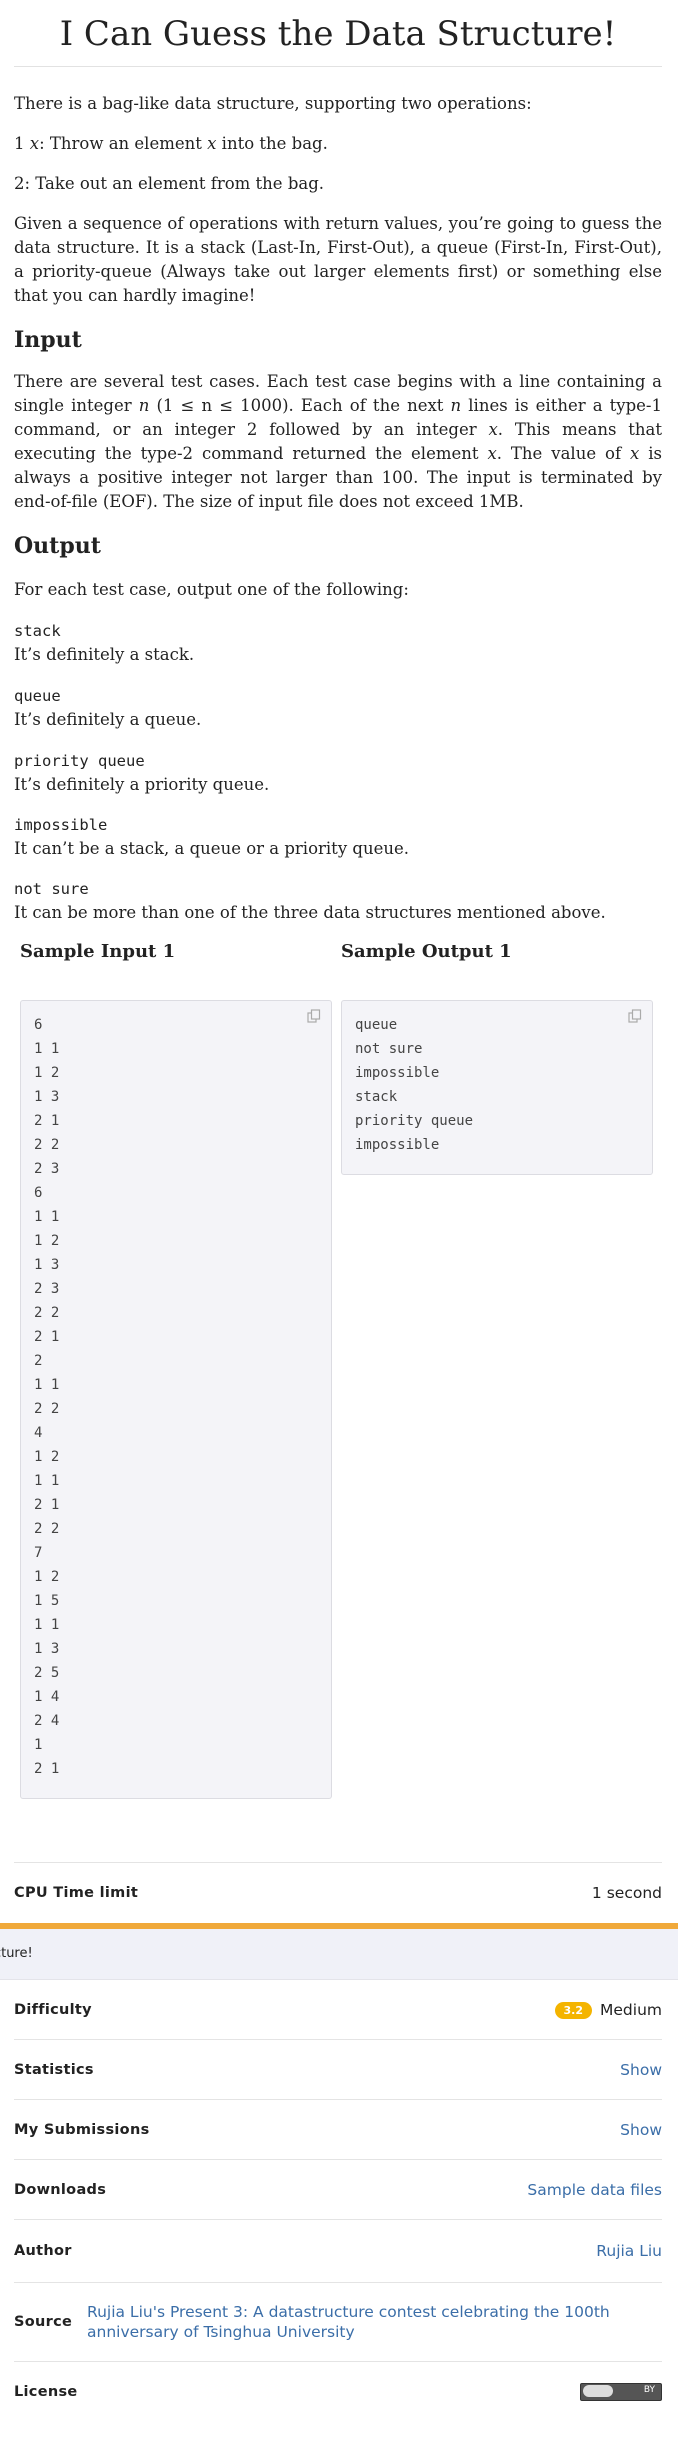 This screenshot has width=678, height=2447. I want to click on option-code: not sure, so click(51, 889).